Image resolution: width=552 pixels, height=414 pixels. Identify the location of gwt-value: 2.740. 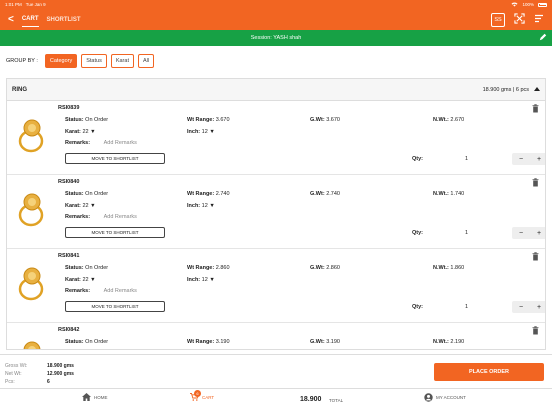
(333, 194).